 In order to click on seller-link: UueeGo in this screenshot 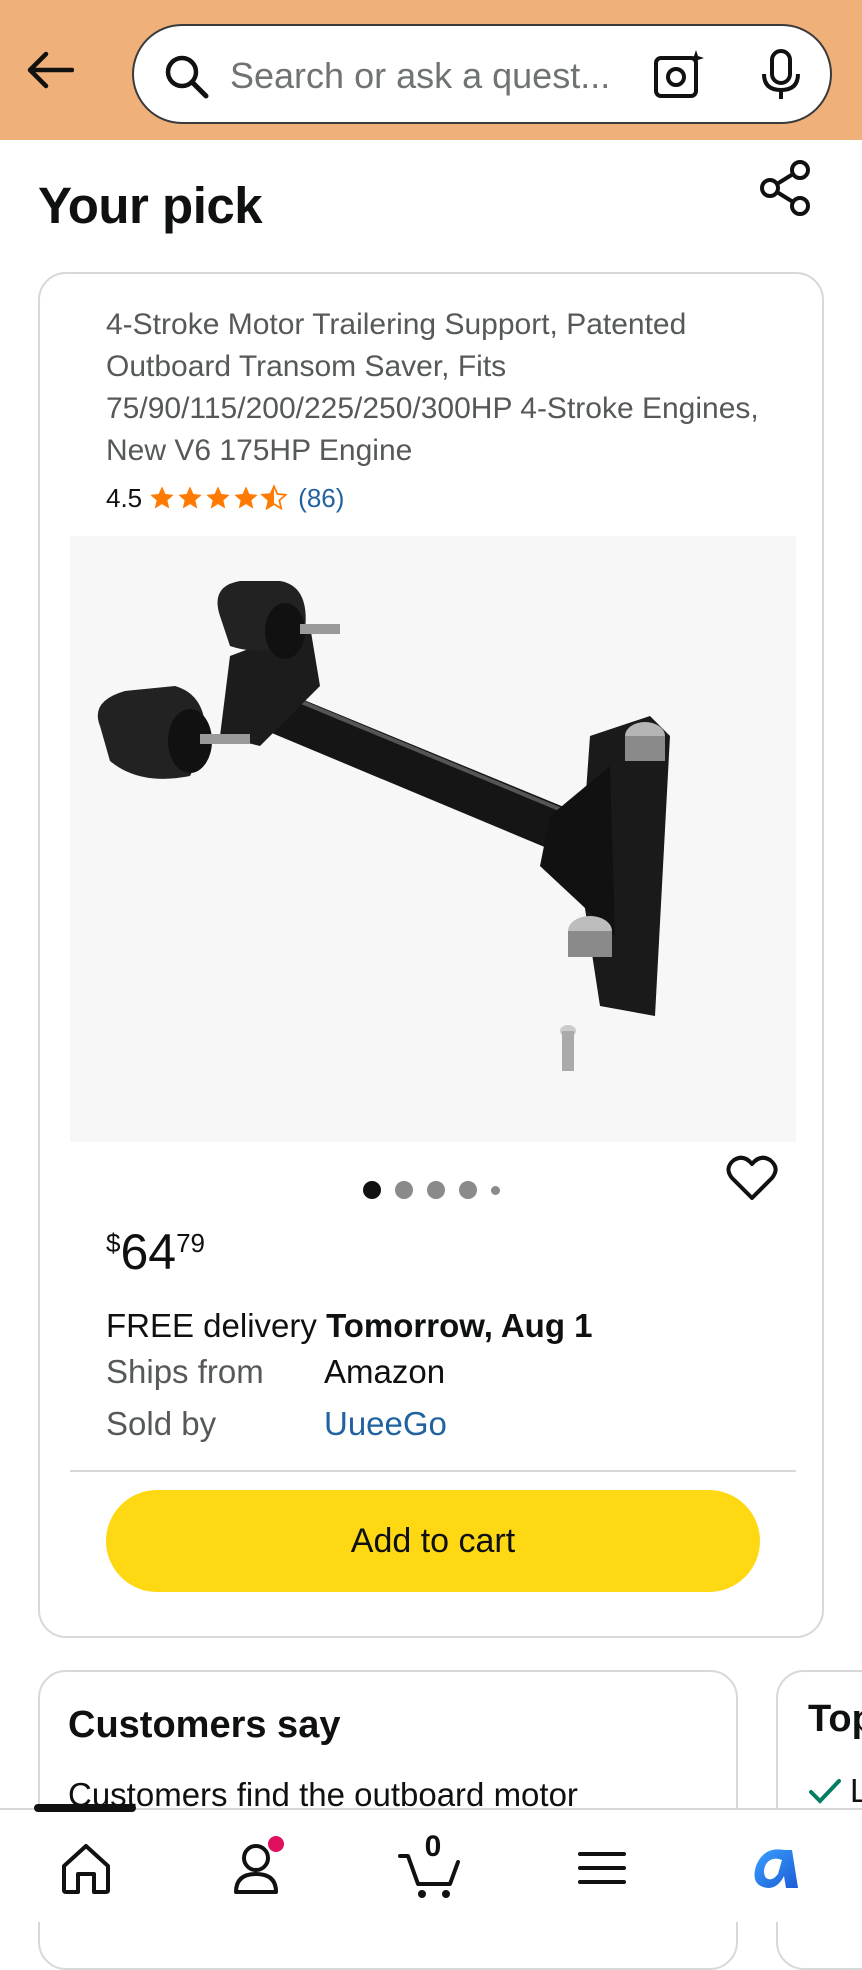, I will do `click(385, 1424)`.